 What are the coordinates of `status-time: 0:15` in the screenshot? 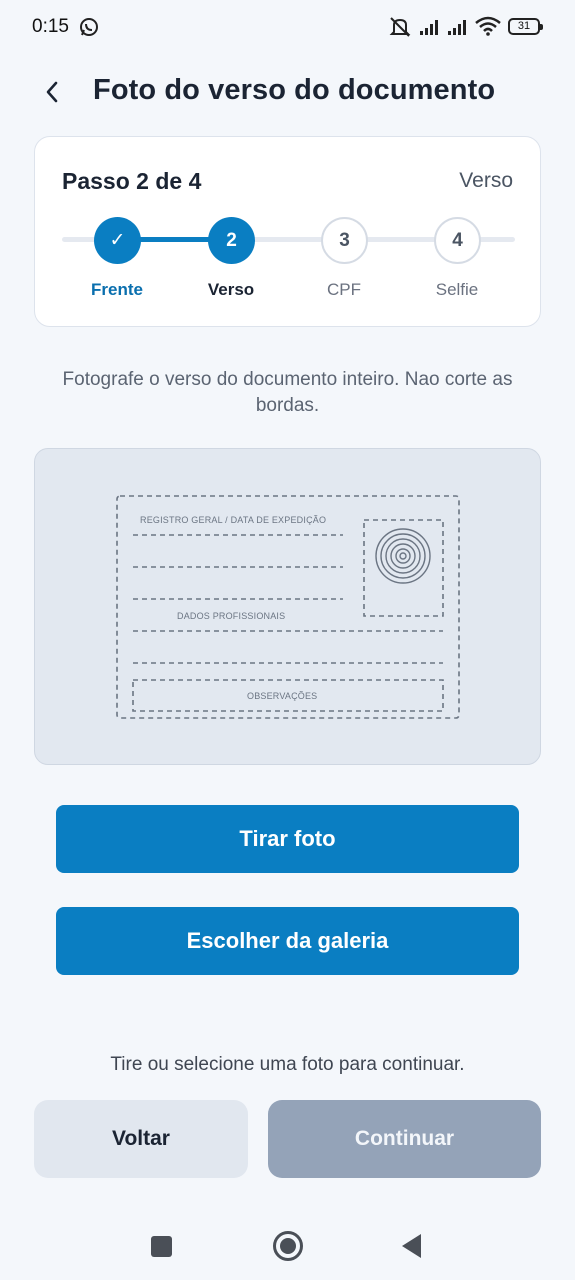 It's located at (50, 26).